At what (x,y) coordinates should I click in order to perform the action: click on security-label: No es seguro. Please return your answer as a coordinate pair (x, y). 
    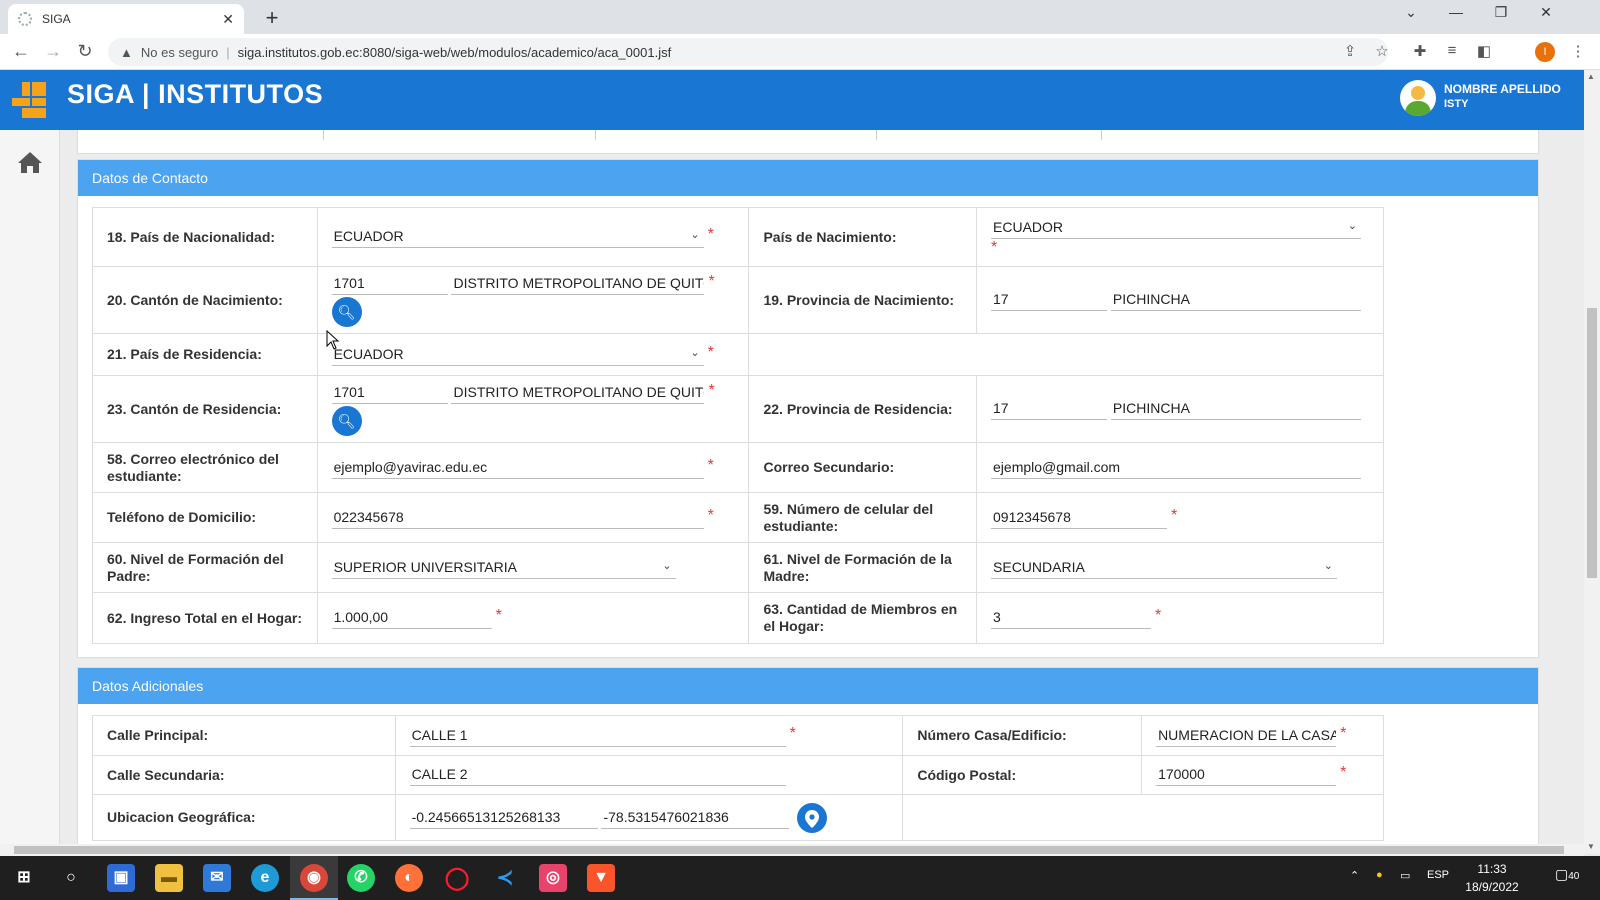
    Looking at the image, I should click on (179, 52).